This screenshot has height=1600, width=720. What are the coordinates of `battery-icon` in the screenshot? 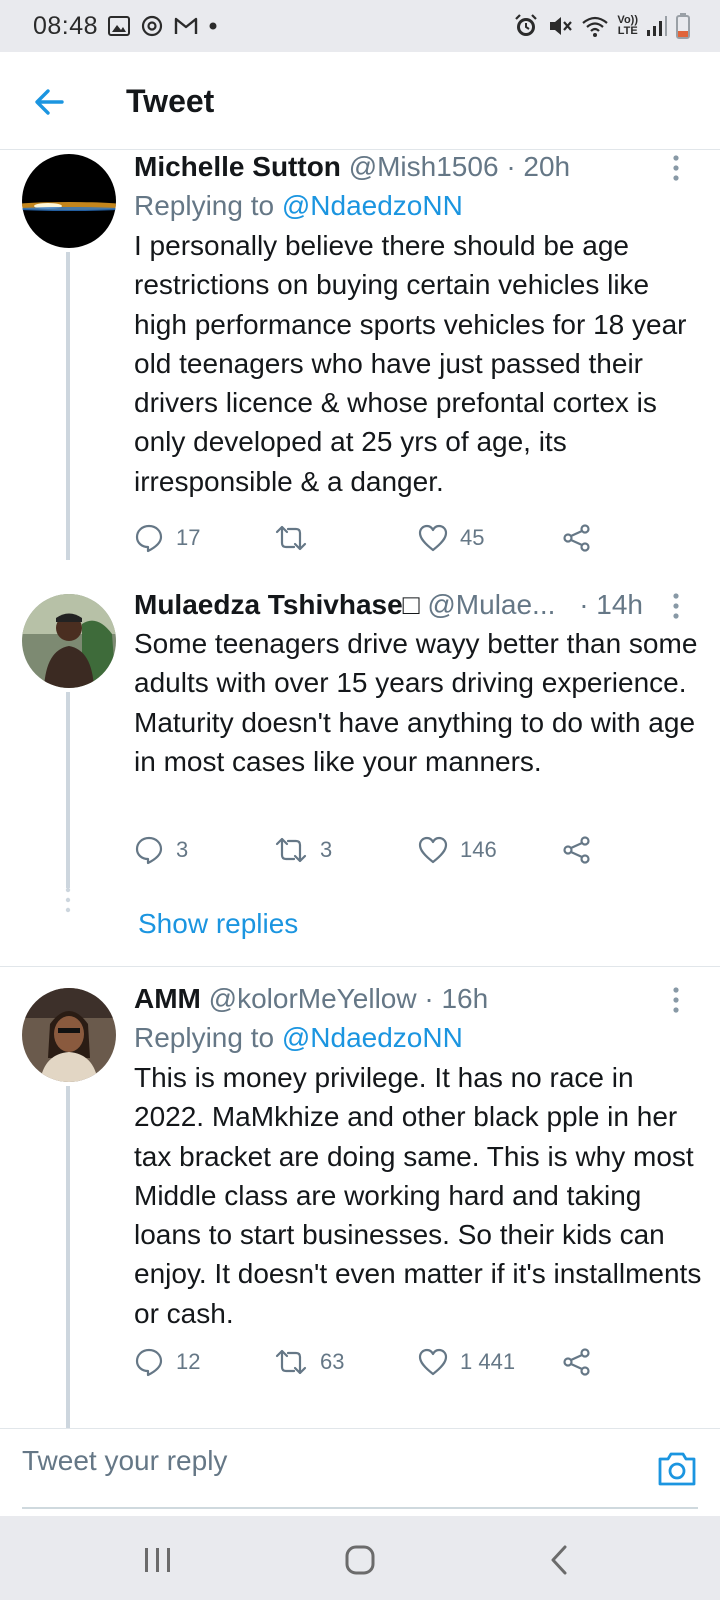 It's located at (683, 26).